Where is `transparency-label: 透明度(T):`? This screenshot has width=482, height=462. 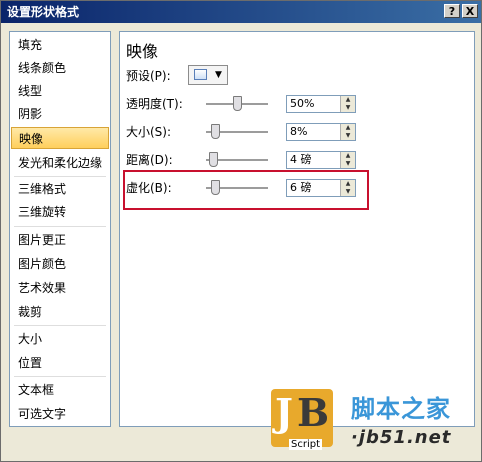 transparency-label: 透明度(T): is located at coordinates (154, 104).